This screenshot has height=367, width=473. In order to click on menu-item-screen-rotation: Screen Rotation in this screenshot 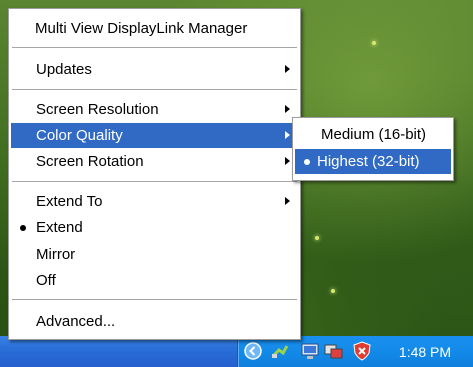, I will do `click(154, 161)`.